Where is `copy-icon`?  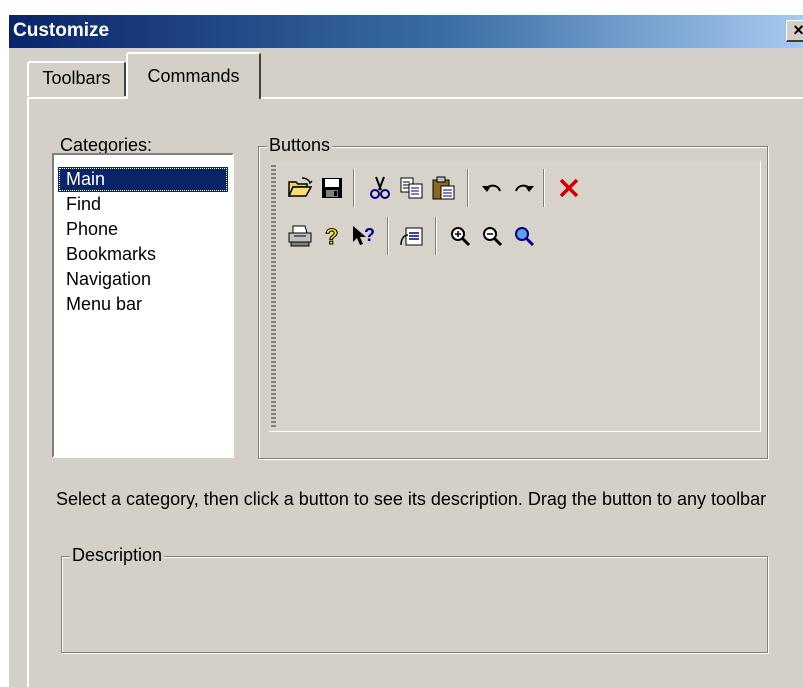 copy-icon is located at coordinates (412, 188).